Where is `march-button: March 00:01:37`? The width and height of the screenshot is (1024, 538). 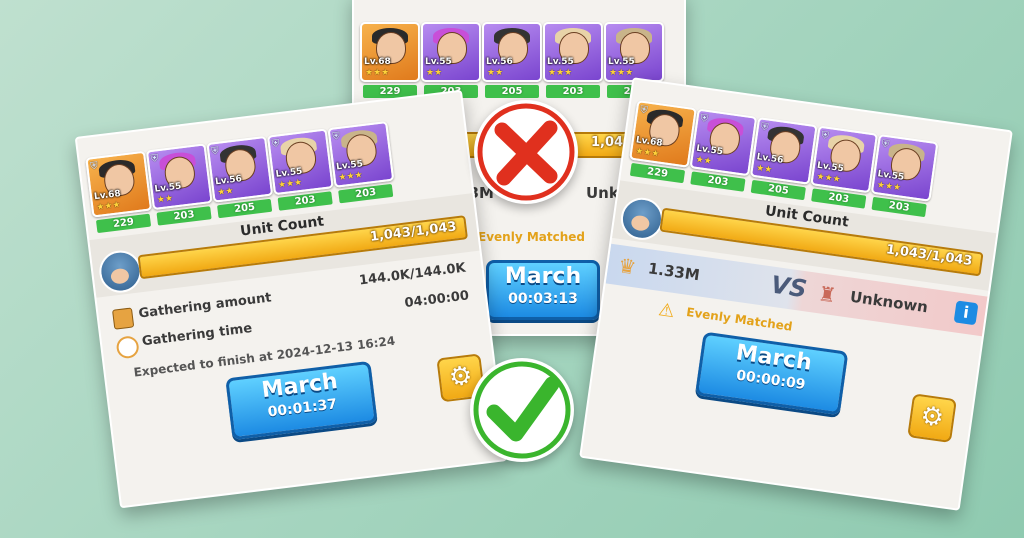
march-button: March 00:01:37 is located at coordinates (301, 400).